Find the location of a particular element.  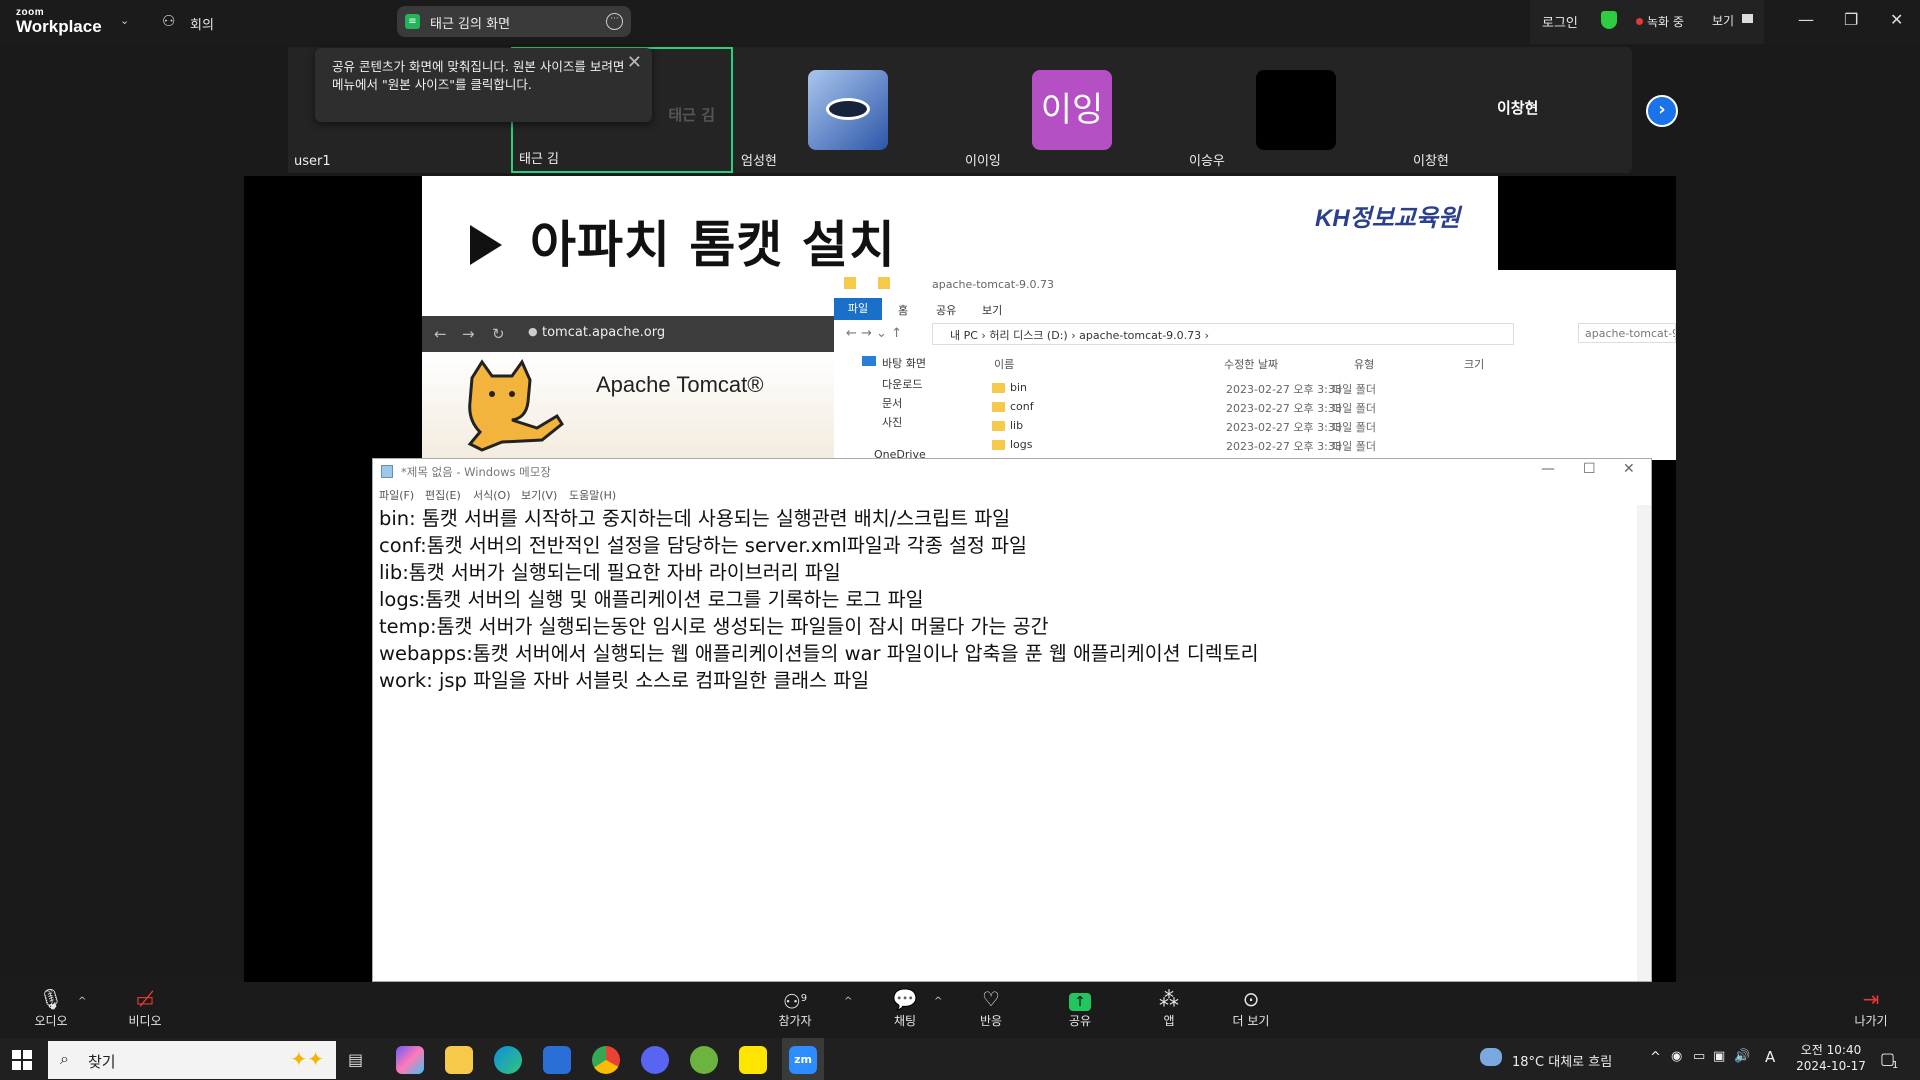

meeting-label: 회의 is located at coordinates (202, 23).